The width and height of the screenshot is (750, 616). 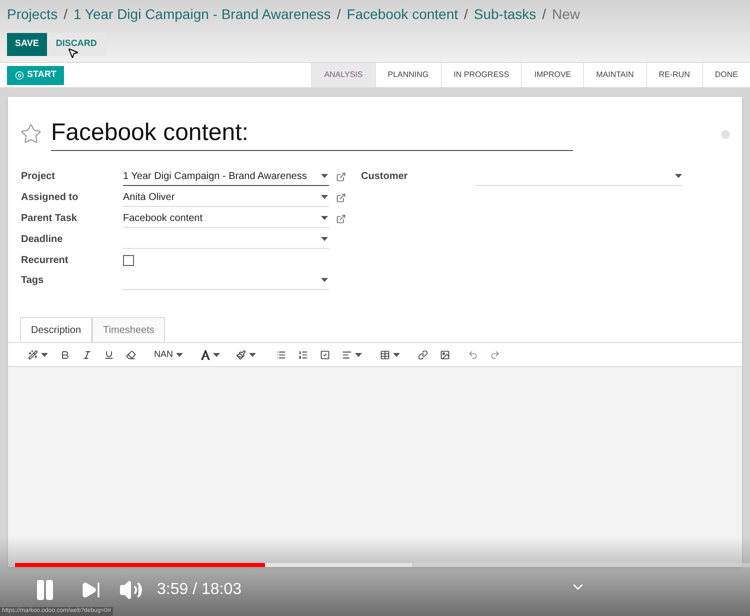 What do you see at coordinates (76, 44) in the screenshot?
I see `discard-button: DISCARD` at bounding box center [76, 44].